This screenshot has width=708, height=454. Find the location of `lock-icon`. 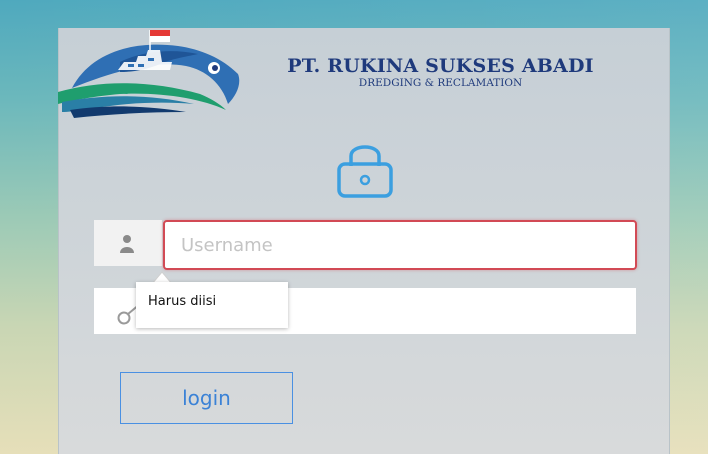

lock-icon is located at coordinates (365, 171).